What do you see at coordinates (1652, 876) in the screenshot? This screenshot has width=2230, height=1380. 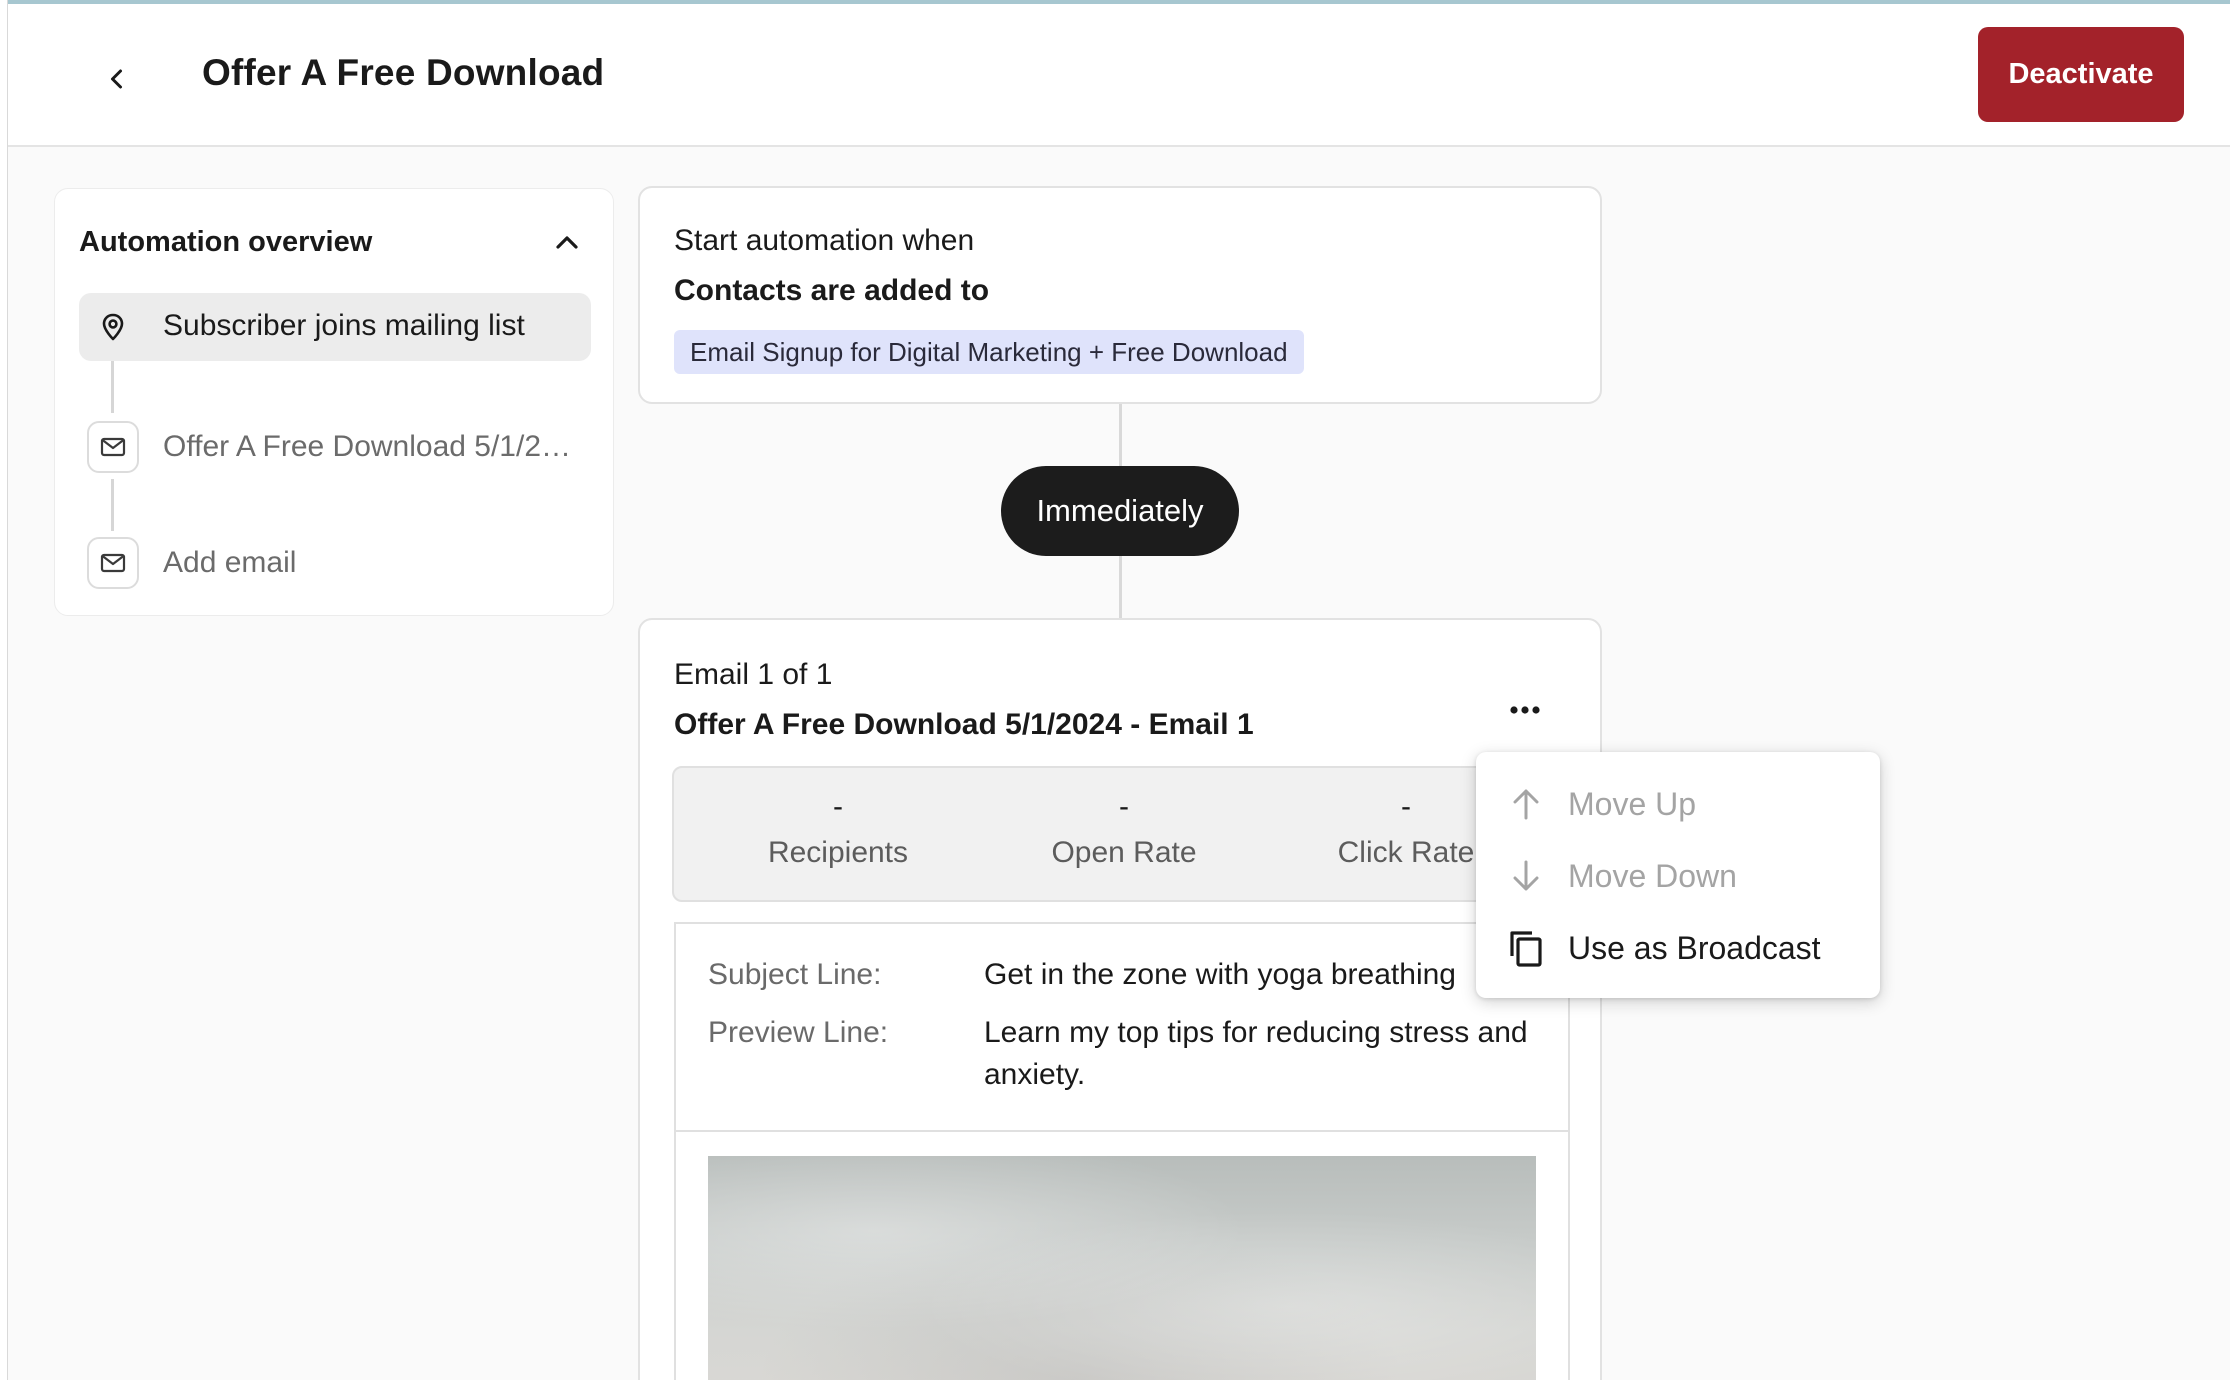 I see `menu-item-label: Move Down` at bounding box center [1652, 876].